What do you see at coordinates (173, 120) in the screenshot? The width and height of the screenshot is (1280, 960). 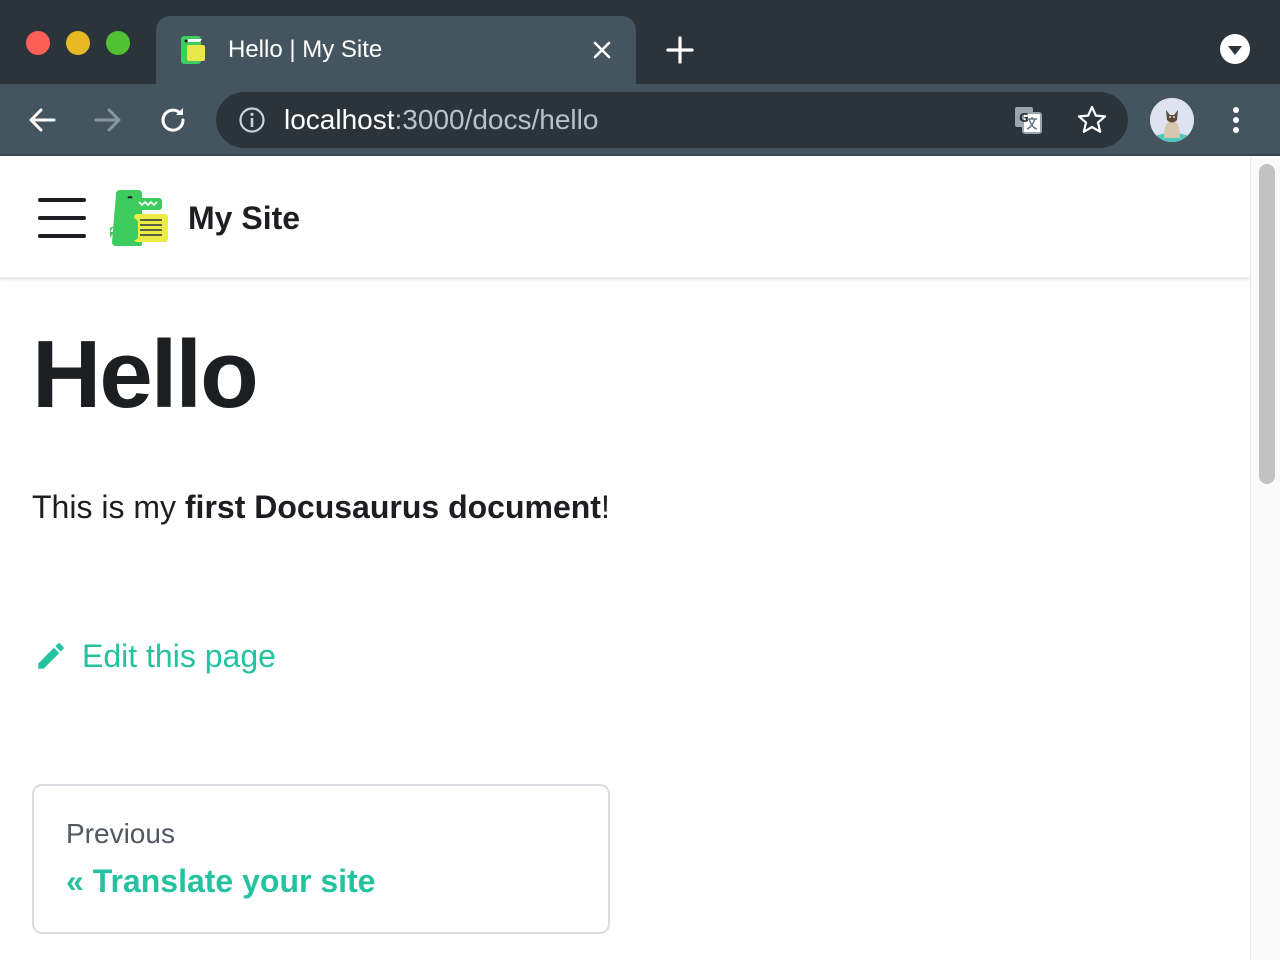 I see `reload-icon` at bounding box center [173, 120].